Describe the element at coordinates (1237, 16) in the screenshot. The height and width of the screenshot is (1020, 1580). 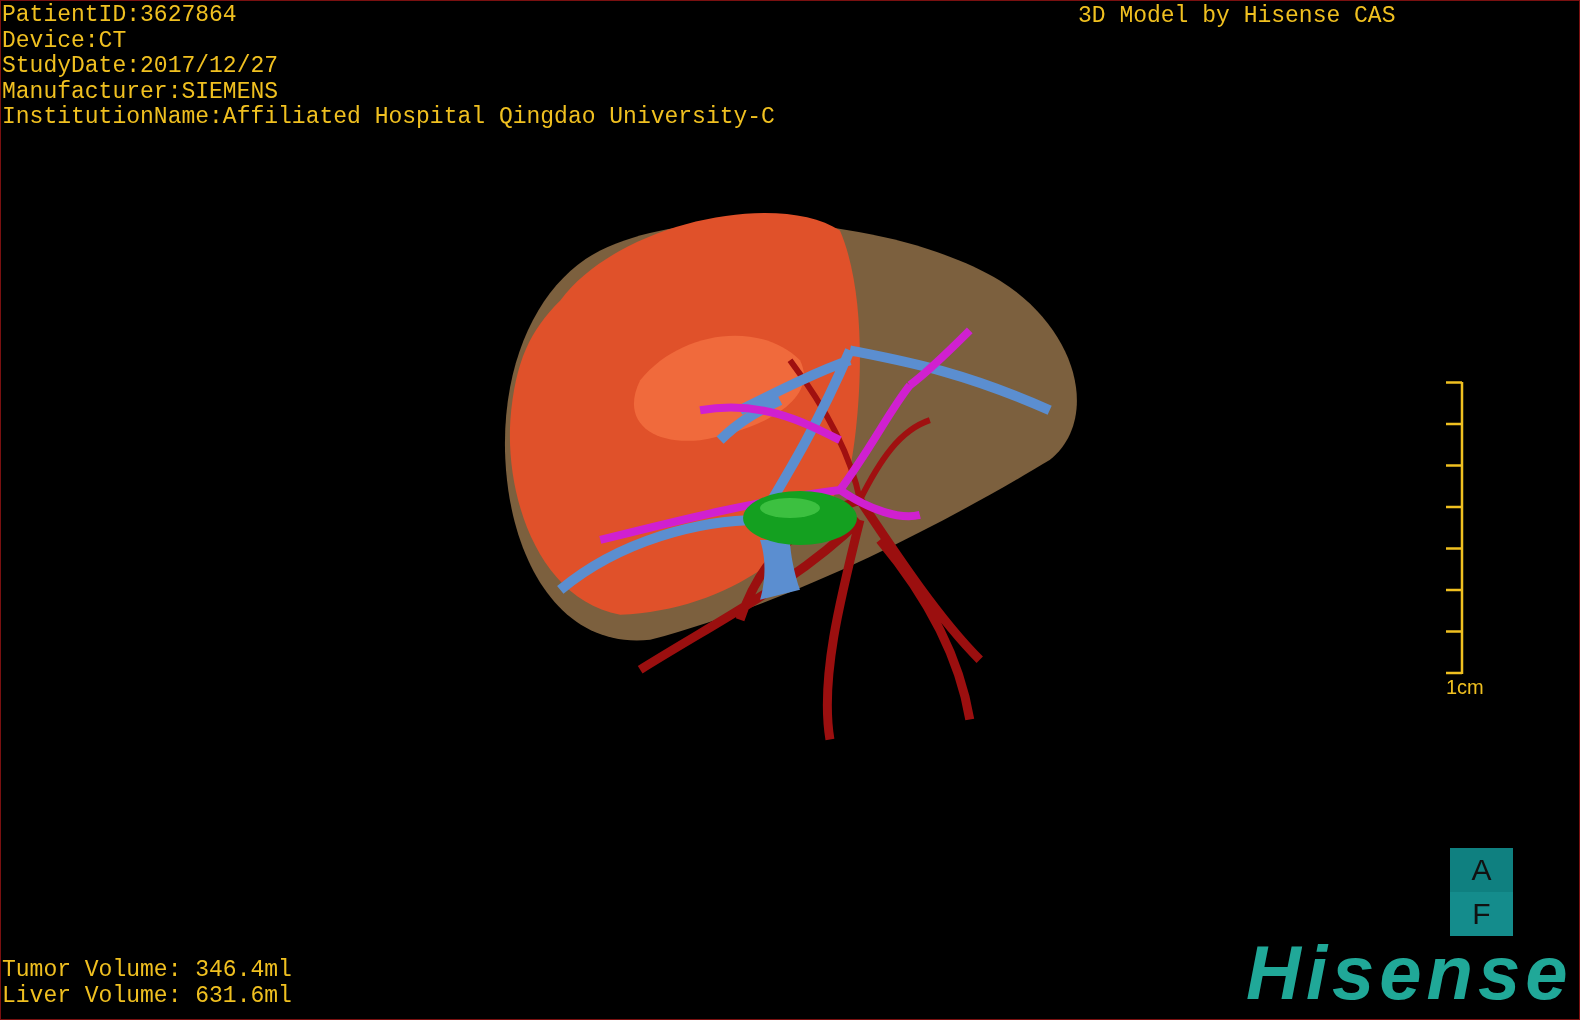
I see `model-title: 3D Model by Hisense CAS` at that location.